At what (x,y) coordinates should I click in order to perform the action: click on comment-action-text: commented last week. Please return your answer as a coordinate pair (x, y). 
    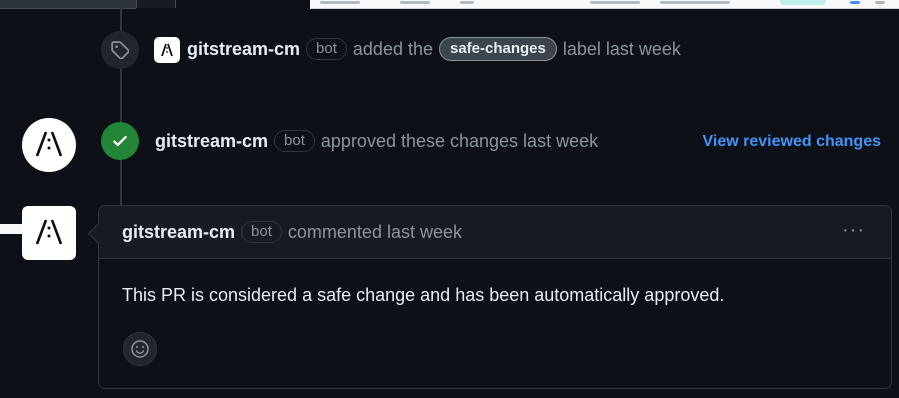
    Looking at the image, I should click on (374, 232).